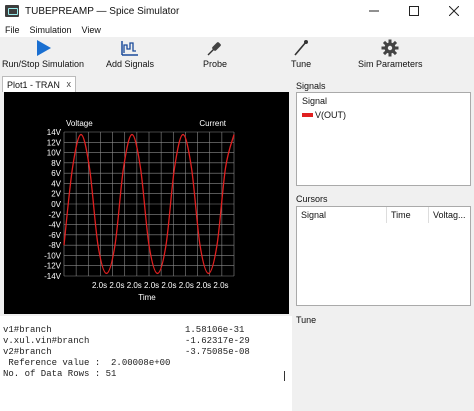 This screenshot has width=474, height=411. I want to click on probe-icon, so click(214, 49).